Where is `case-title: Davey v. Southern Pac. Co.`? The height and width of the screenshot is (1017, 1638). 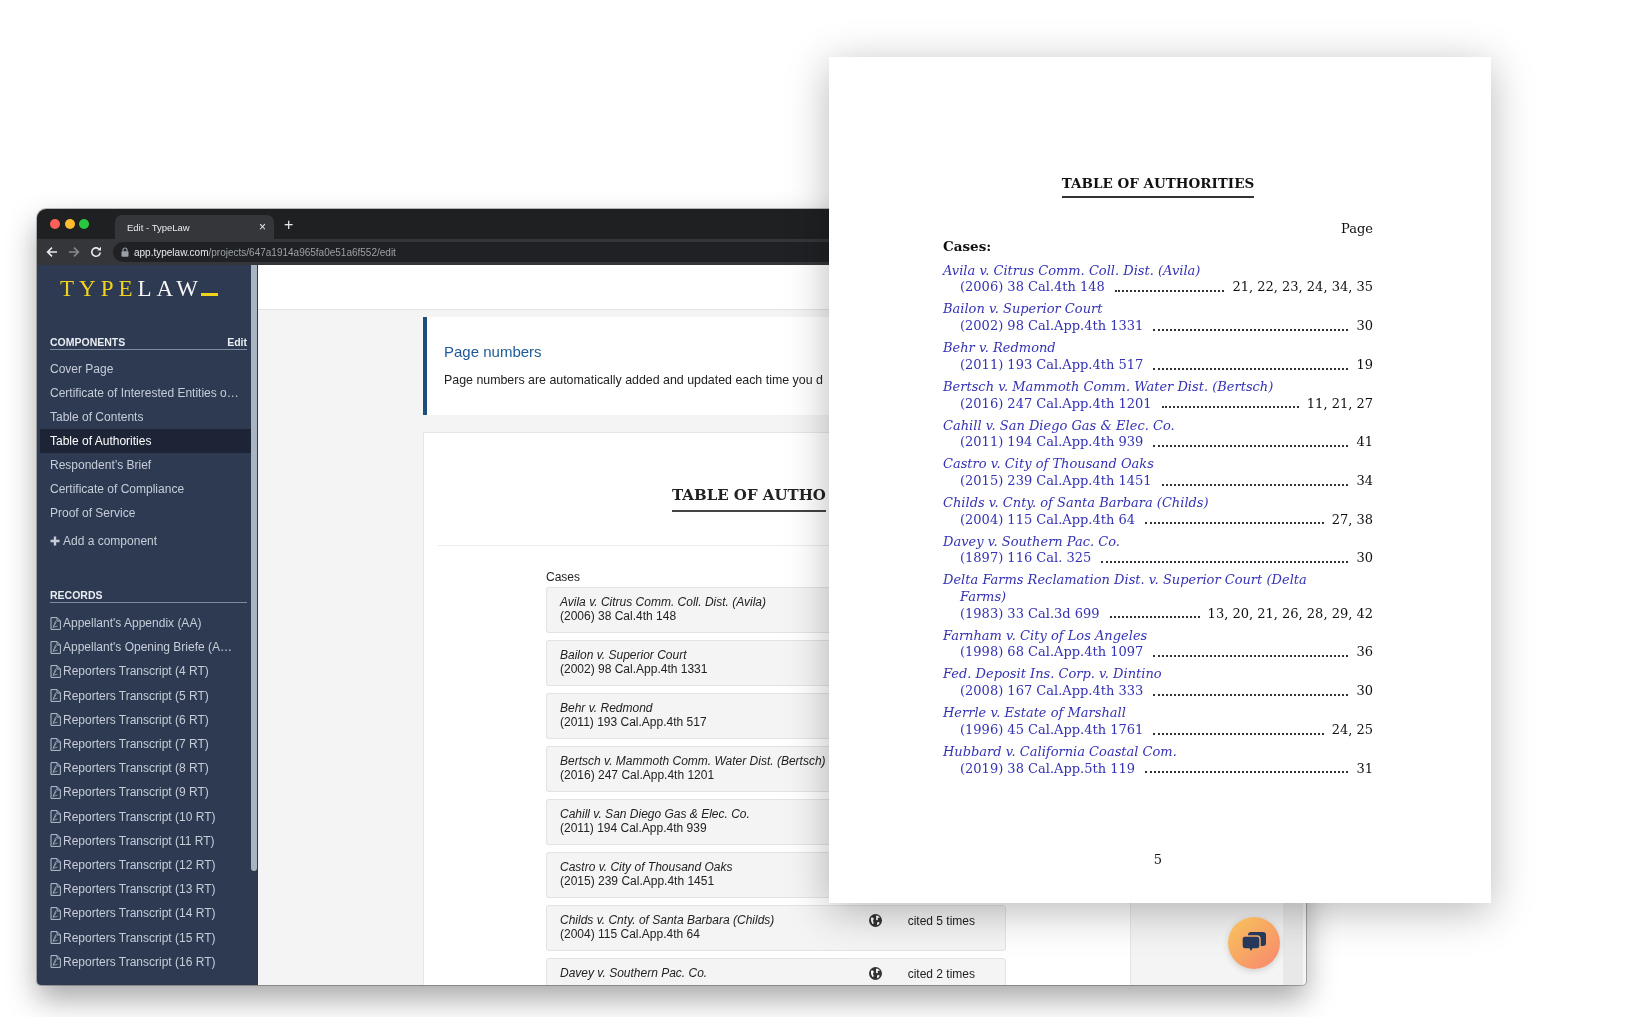
case-title: Davey v. Southern Pac. Co. is located at coordinates (634, 974).